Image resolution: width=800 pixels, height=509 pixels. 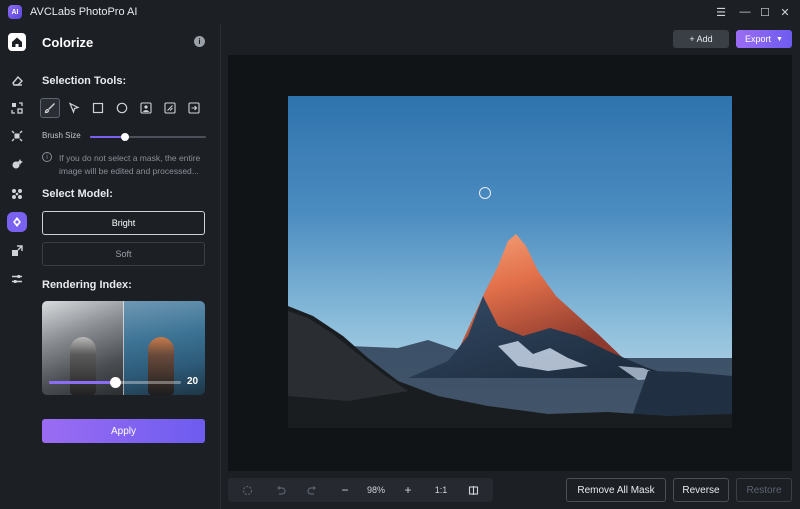 What do you see at coordinates (146, 108) in the screenshot?
I see `person-select-icon` at bounding box center [146, 108].